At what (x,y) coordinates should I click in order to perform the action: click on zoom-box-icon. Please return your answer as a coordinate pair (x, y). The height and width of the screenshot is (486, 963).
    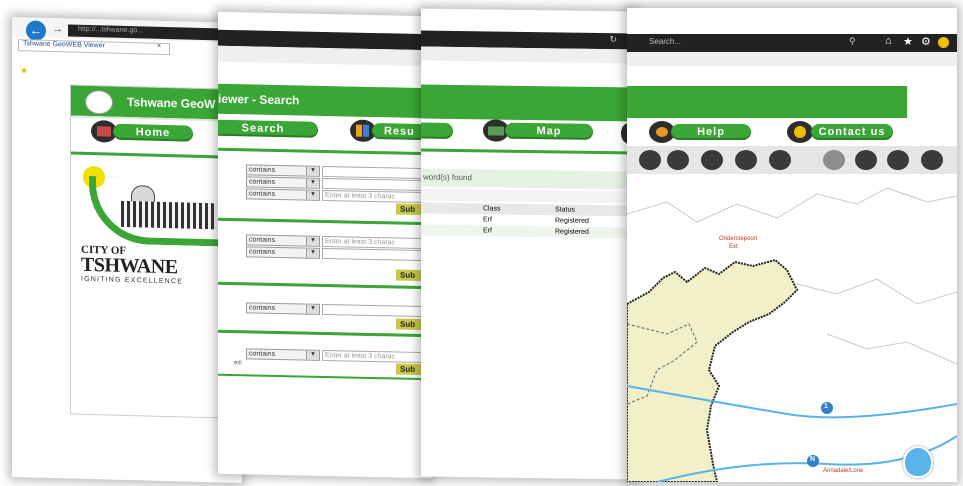
    Looking at the image, I should click on (678, 160).